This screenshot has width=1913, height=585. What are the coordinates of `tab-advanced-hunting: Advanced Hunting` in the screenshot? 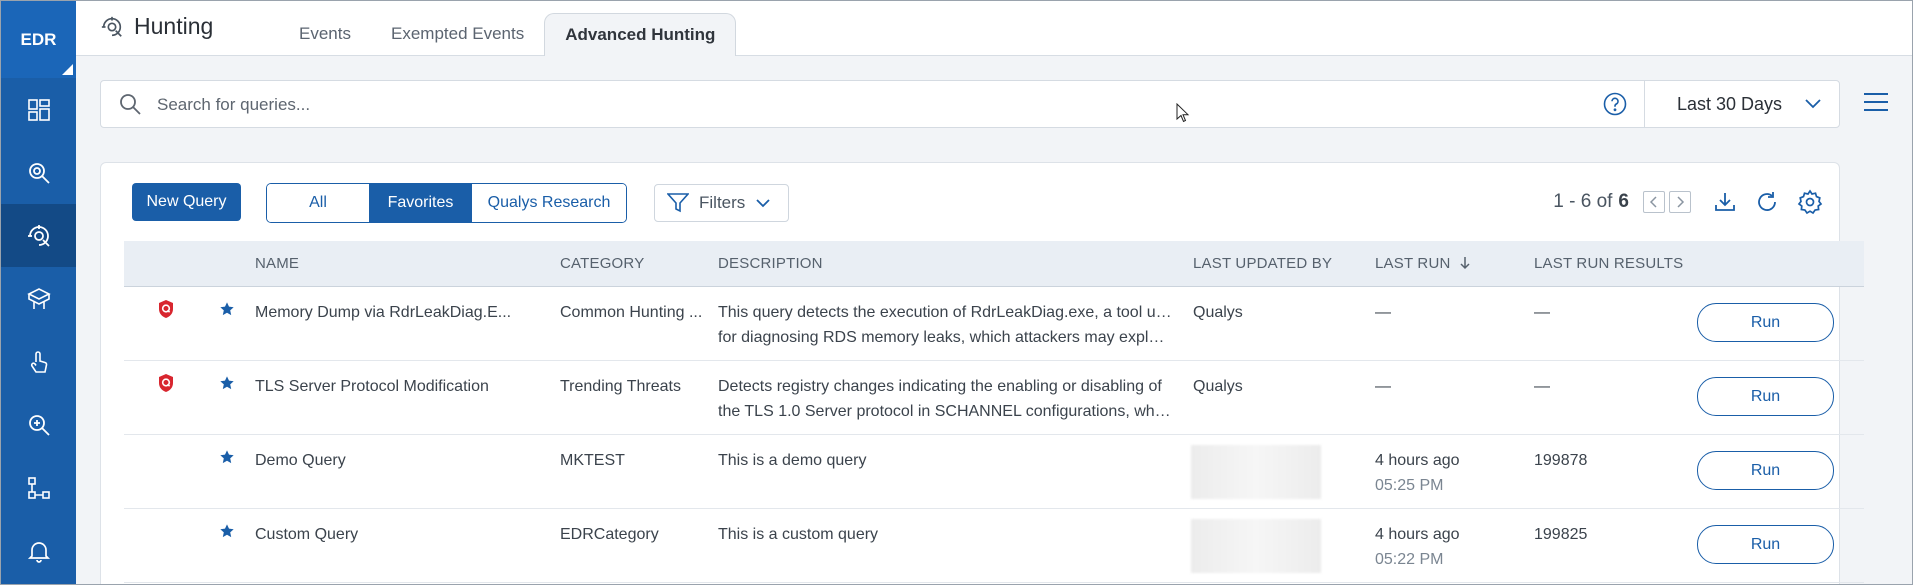 It's located at (640, 34).